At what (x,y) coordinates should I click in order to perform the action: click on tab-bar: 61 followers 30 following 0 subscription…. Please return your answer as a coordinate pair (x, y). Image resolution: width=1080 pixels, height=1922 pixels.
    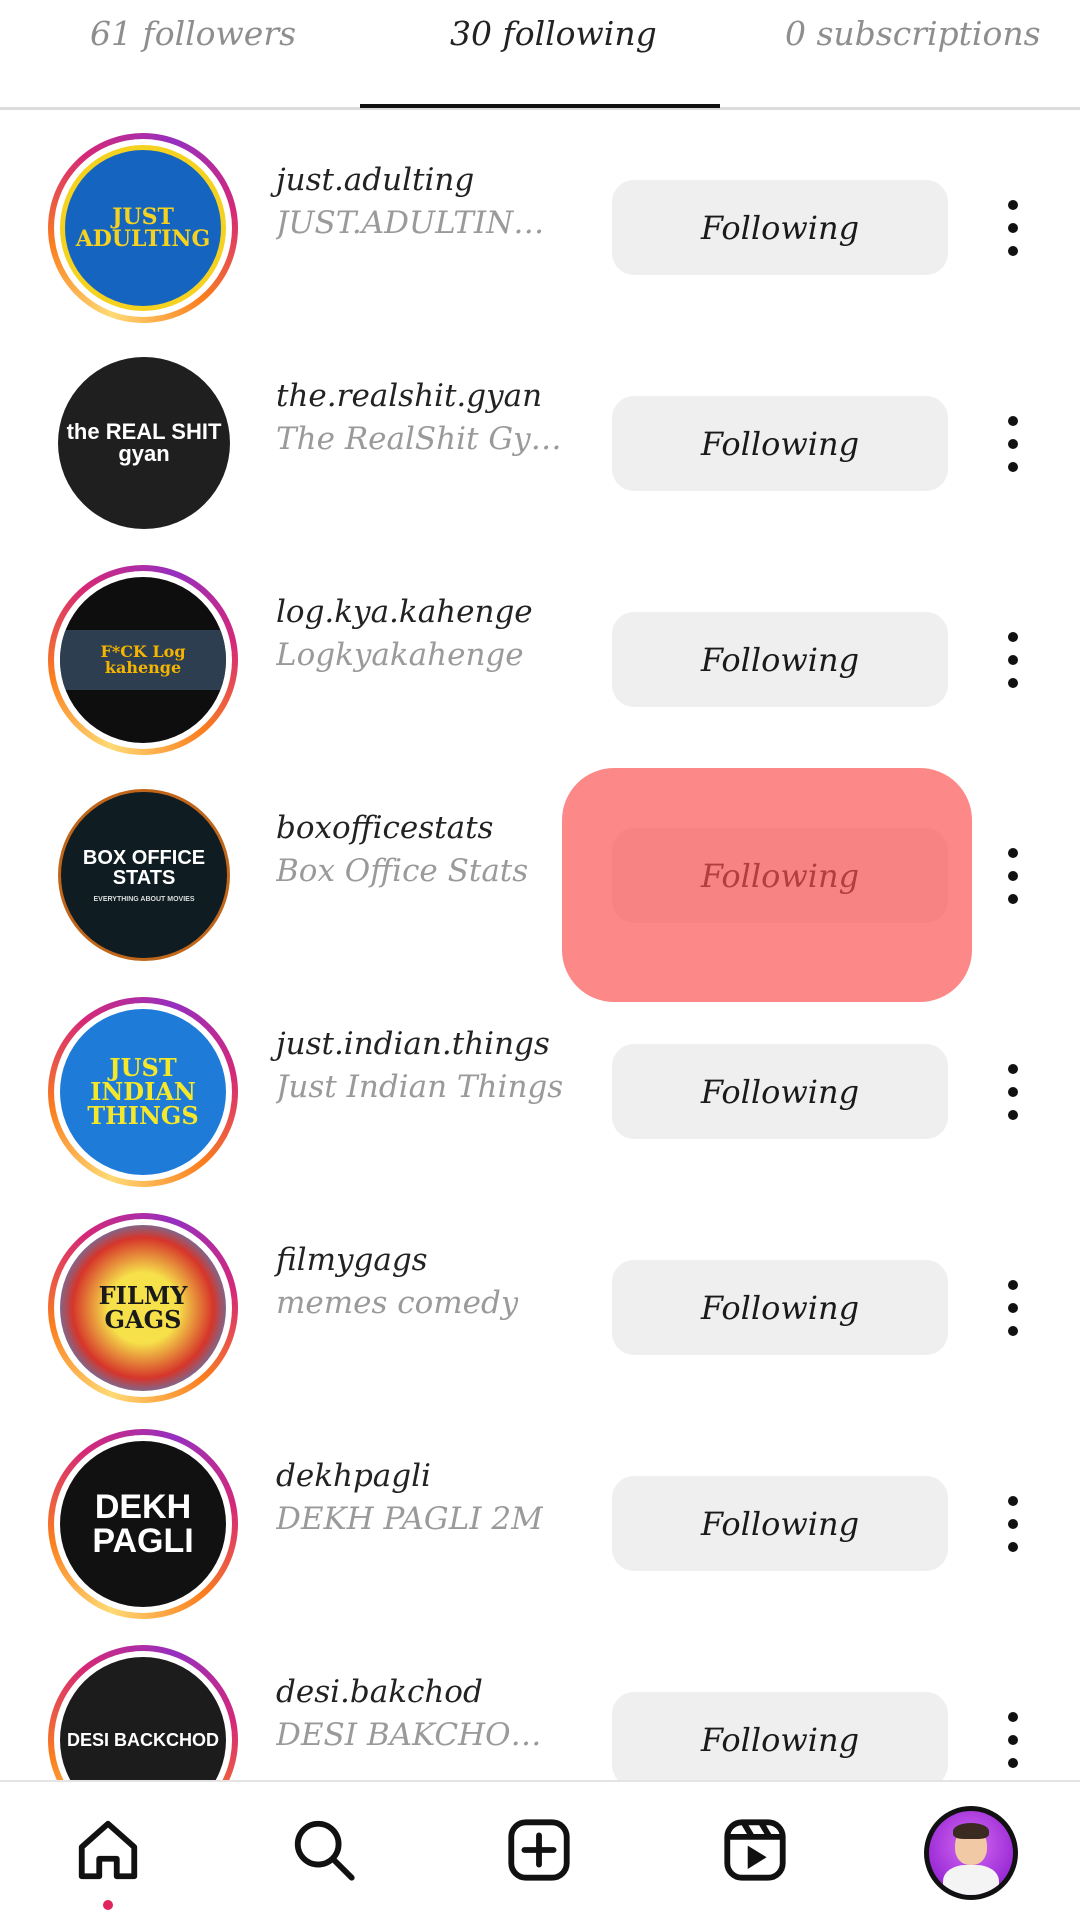
    Looking at the image, I should click on (540, 55).